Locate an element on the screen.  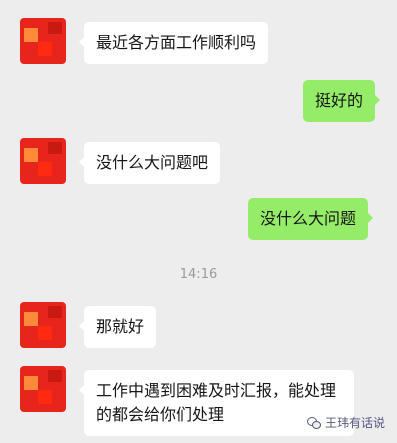
message-bubble: 那就好 is located at coordinates (117, 327).